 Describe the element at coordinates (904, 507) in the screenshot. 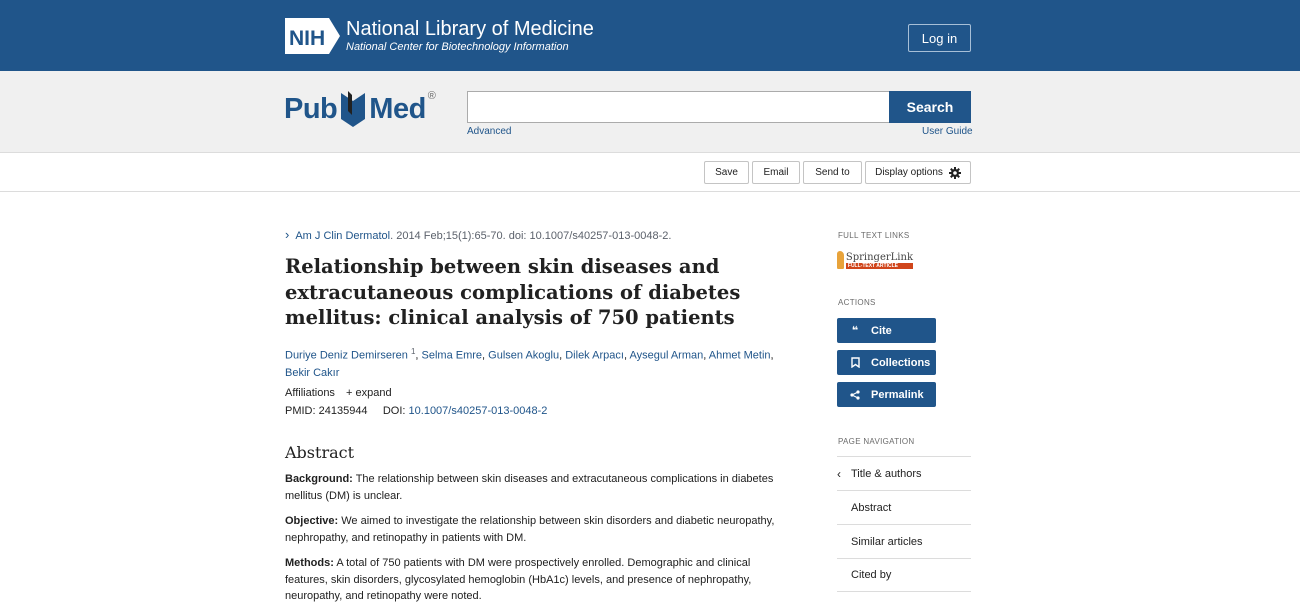

I see `nav-item-abstract: Abstract` at that location.